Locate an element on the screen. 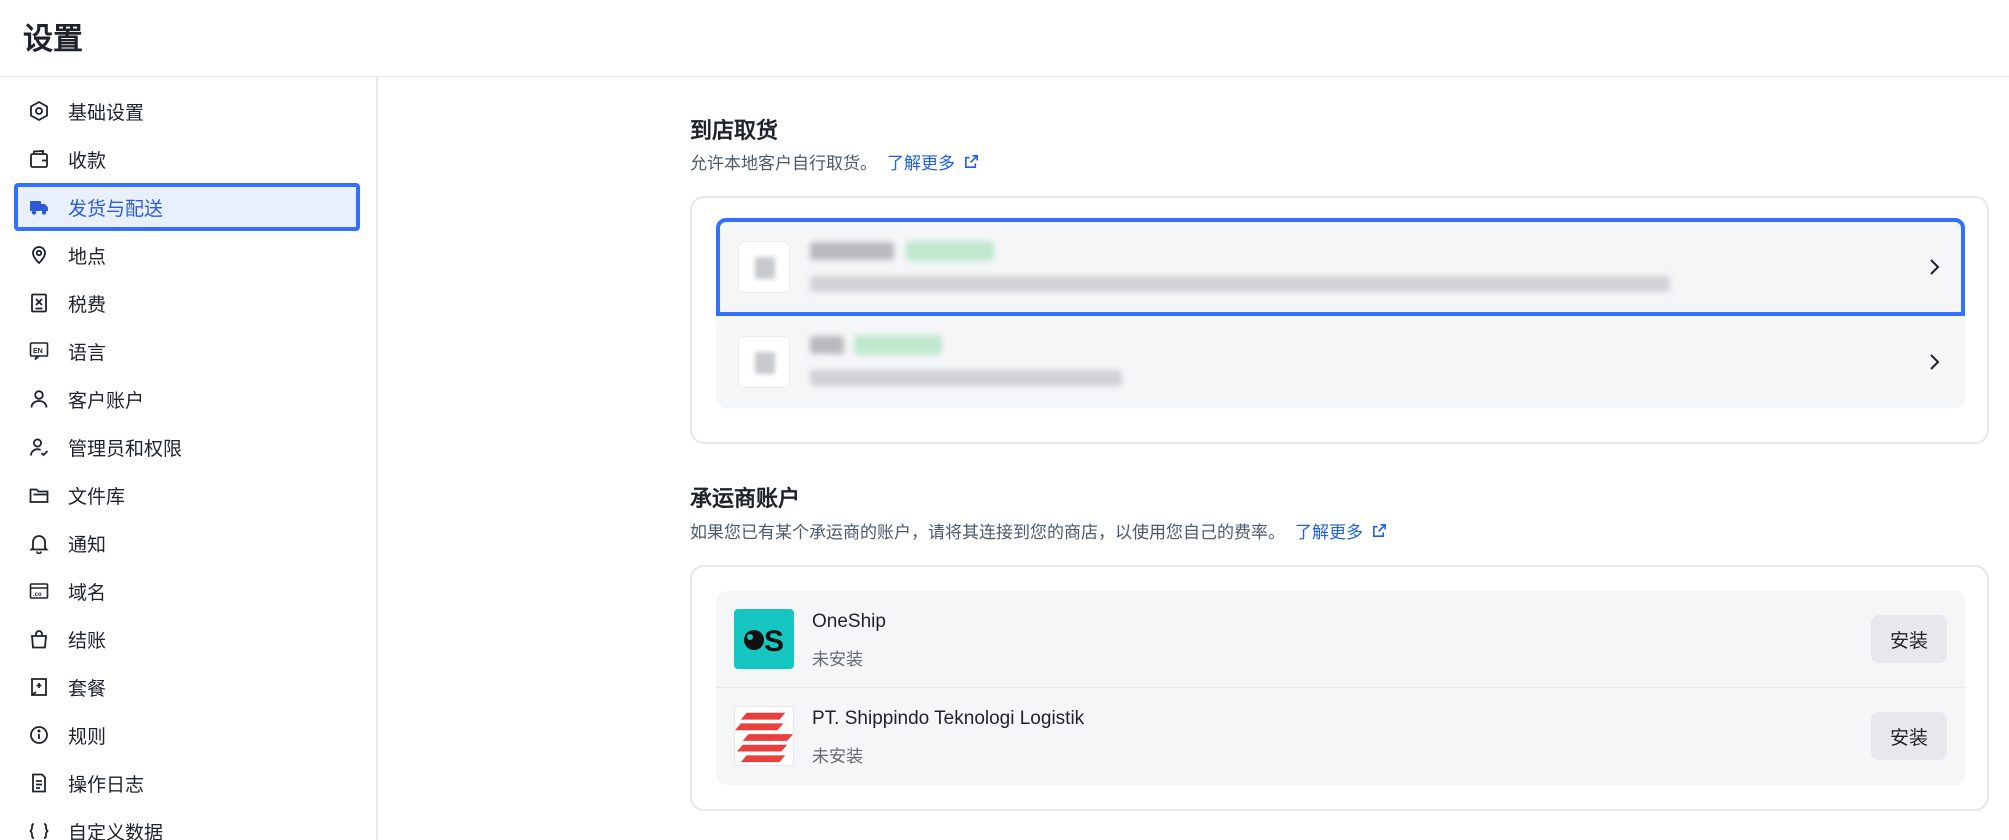 The height and width of the screenshot is (840, 2009). svg-text: .co is located at coordinates (37, 595).